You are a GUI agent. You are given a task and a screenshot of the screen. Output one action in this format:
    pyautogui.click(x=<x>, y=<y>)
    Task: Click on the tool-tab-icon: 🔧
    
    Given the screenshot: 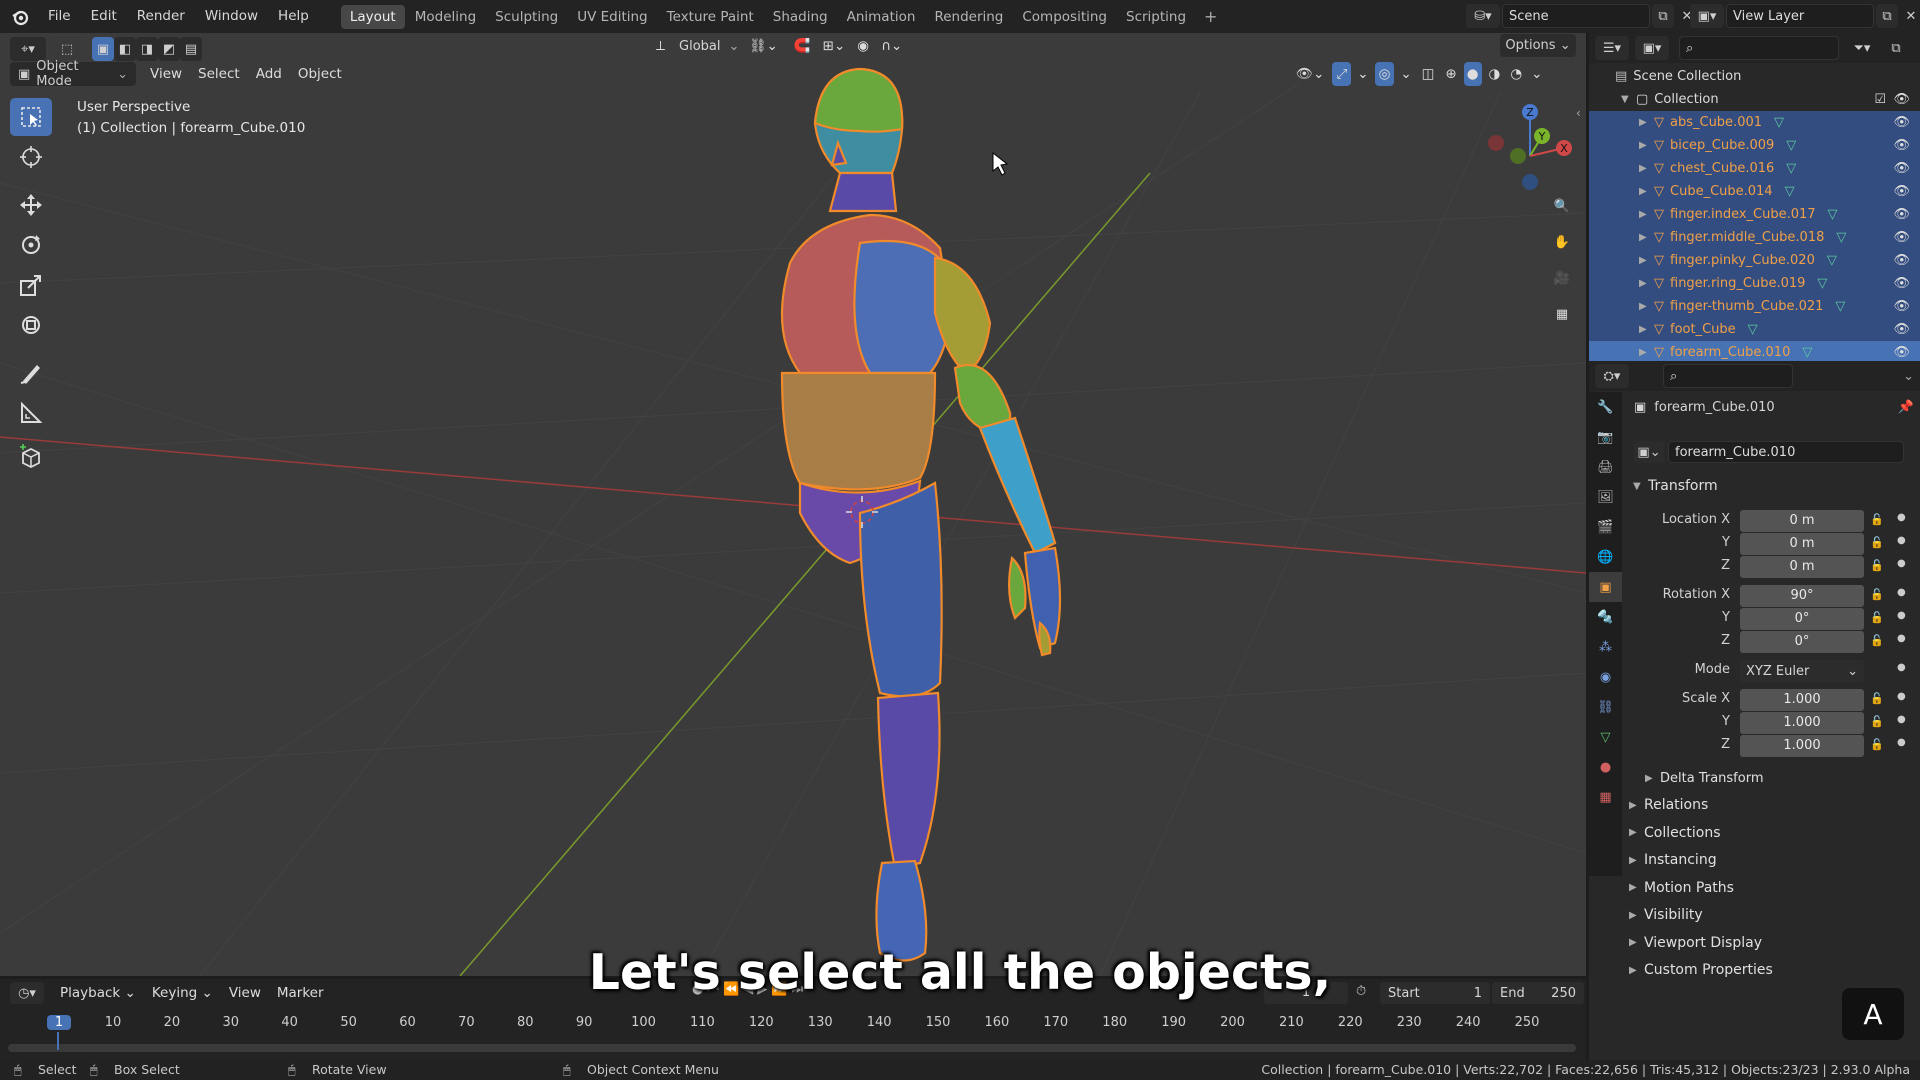 What is the action you would take?
    pyautogui.click(x=1605, y=407)
    